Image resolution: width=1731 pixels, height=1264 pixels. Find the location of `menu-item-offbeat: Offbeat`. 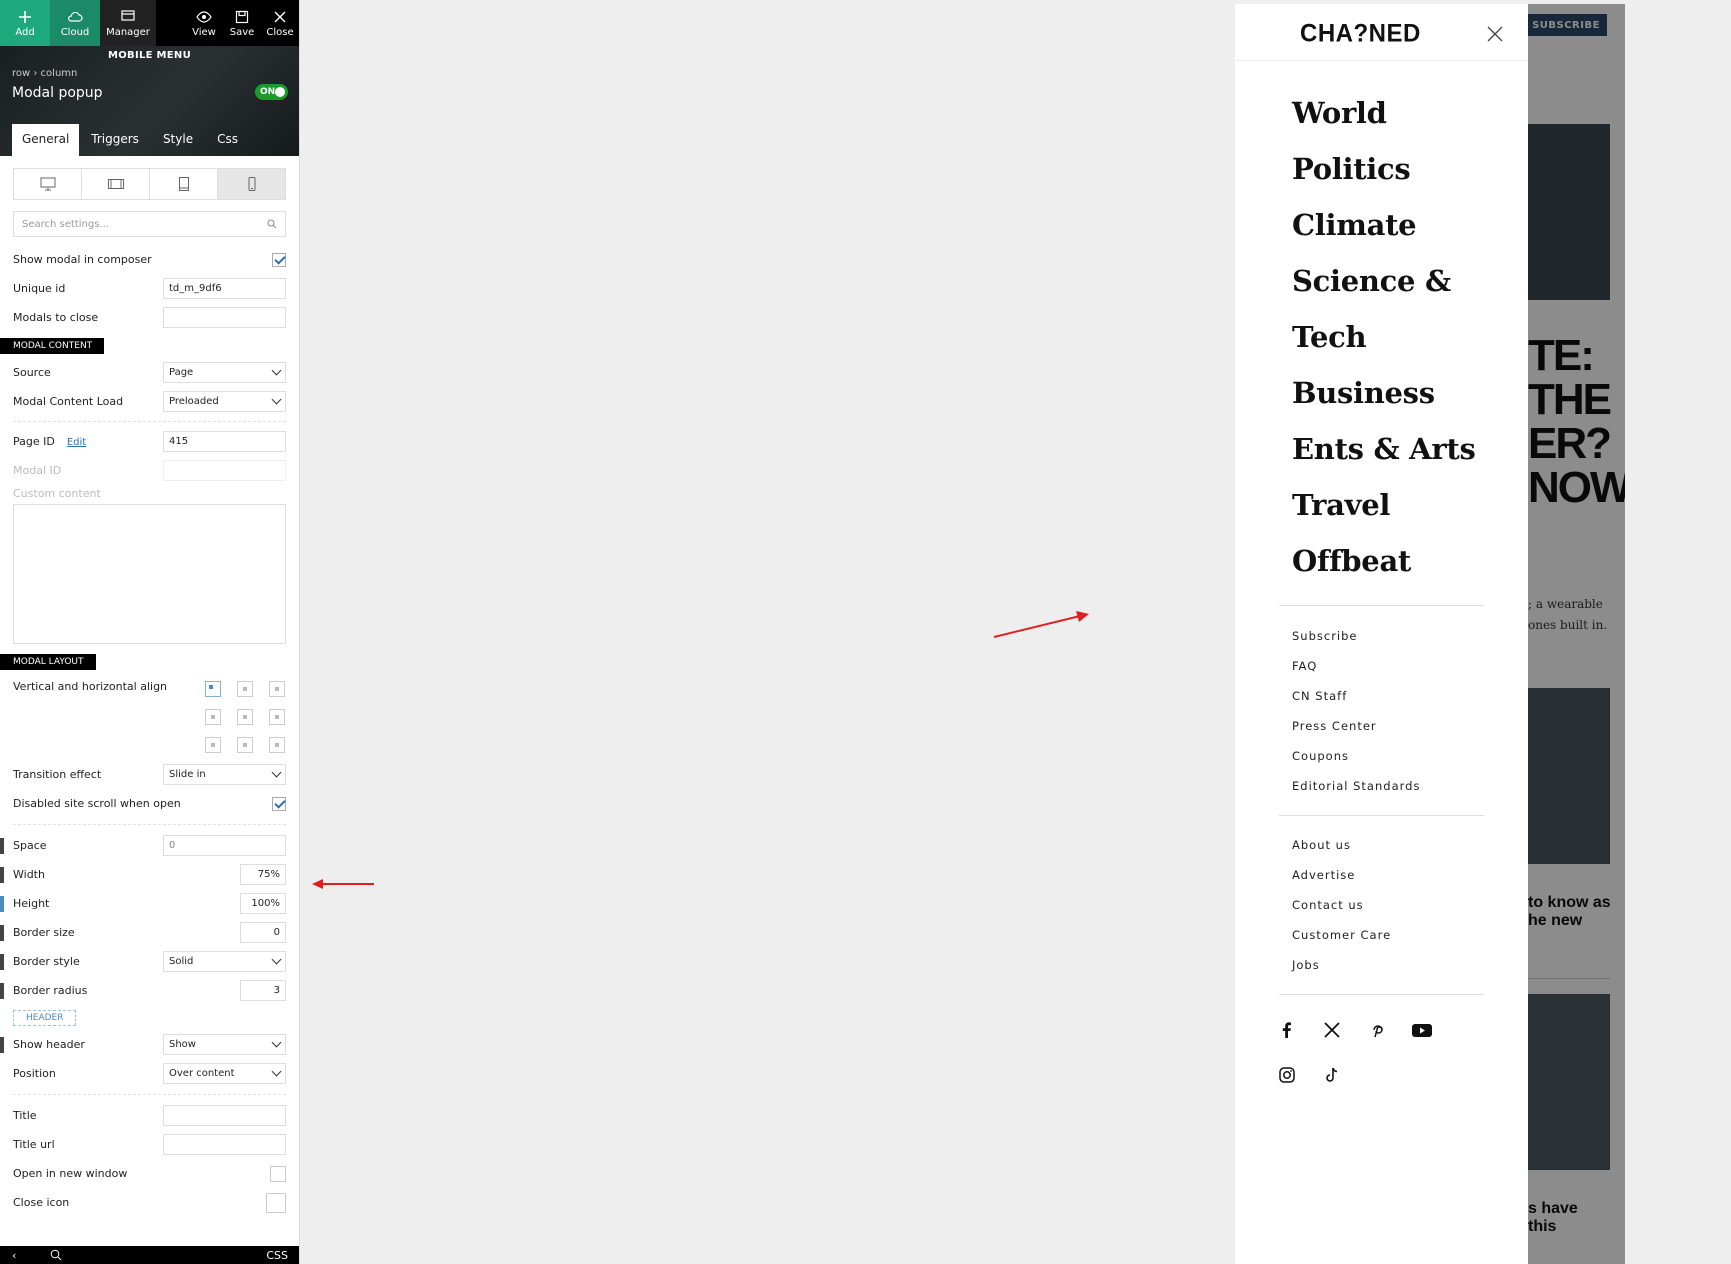

menu-item-offbeat: Offbeat is located at coordinates (1351, 561).